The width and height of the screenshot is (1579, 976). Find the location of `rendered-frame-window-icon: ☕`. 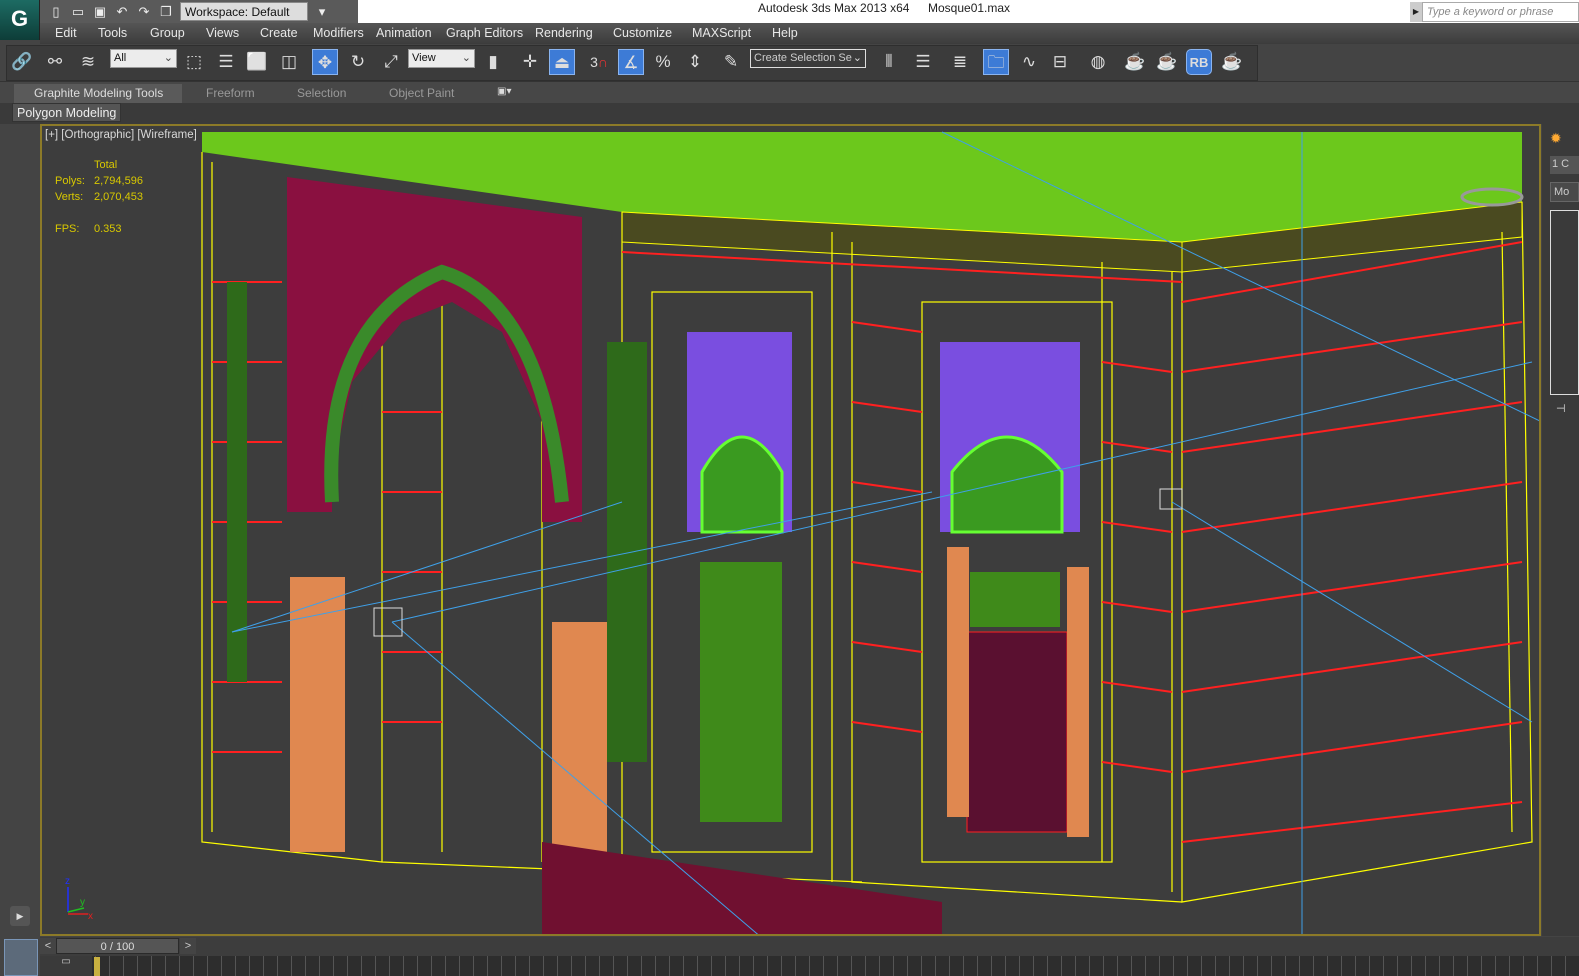

rendered-frame-window-icon: ☕ is located at coordinates (1167, 62).